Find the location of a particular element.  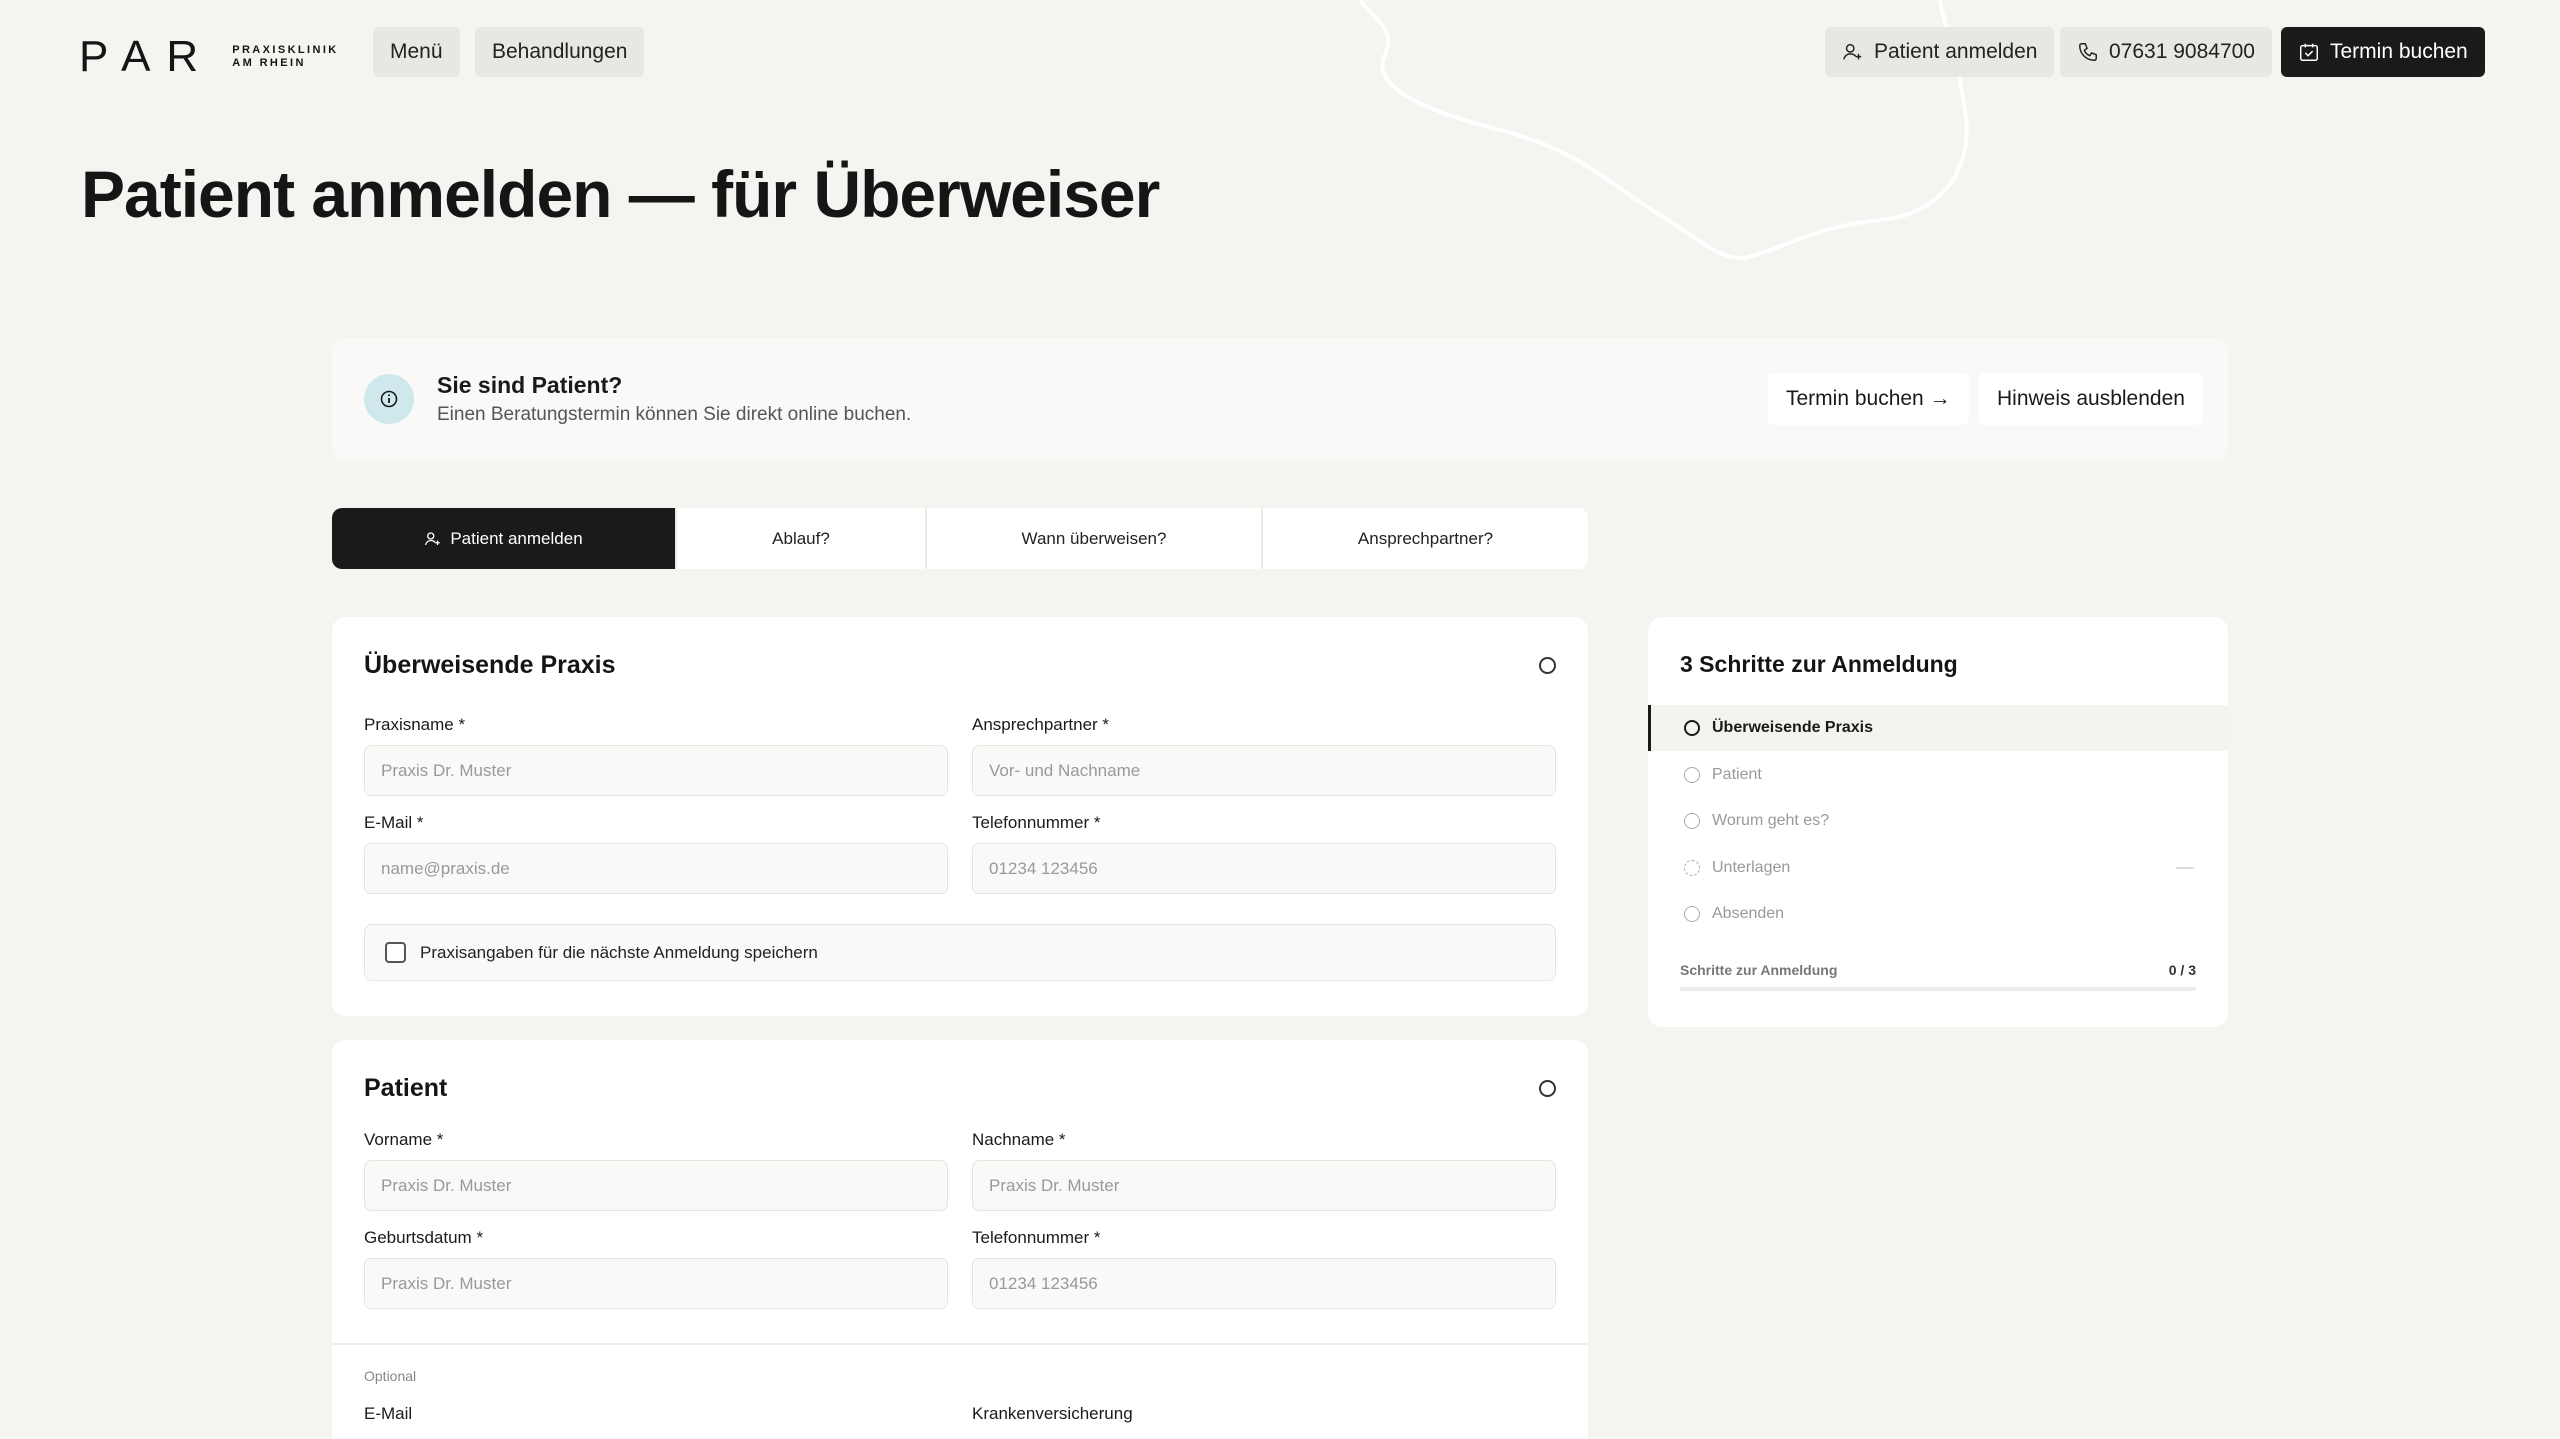

phone-label: 07631 9084700 is located at coordinates (2182, 51).